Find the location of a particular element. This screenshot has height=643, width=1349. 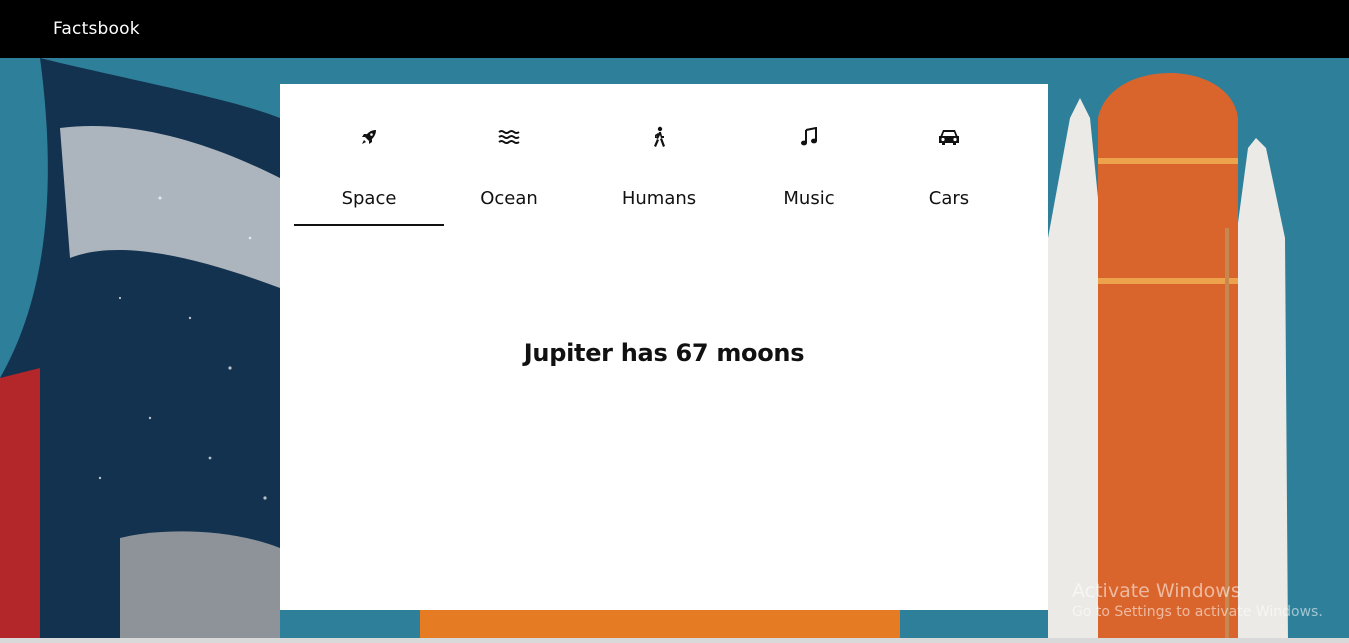

brand-logo-text: Factsbook is located at coordinates (96, 29).